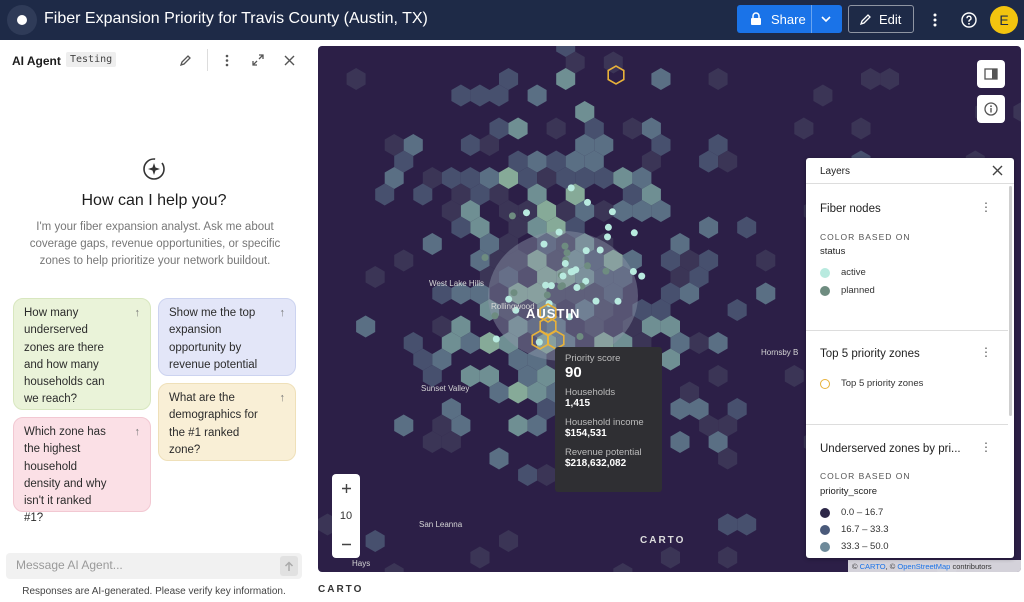  I want to click on panel-header: AI Agent Testing, so click(154, 60).